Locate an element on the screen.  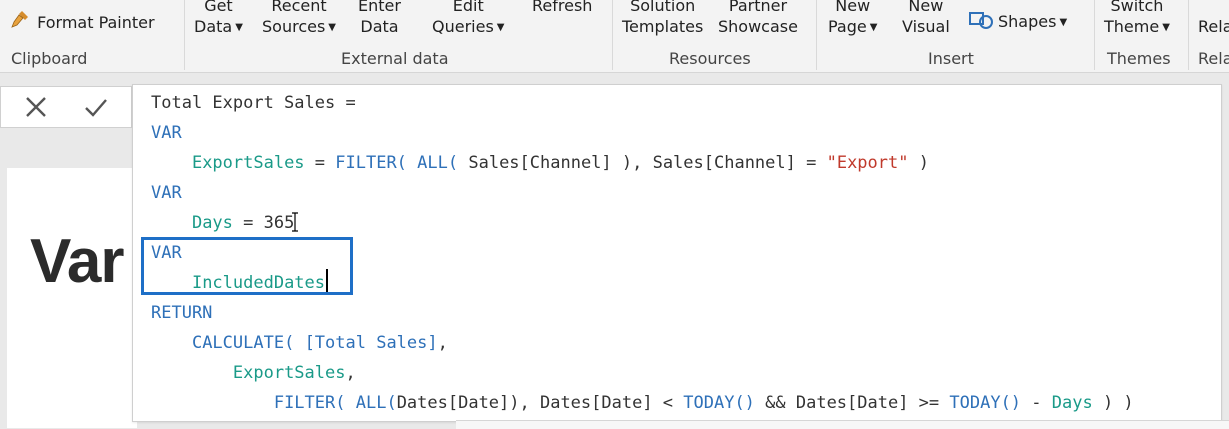
ibeam-cursor-icon is located at coordinates (295, 222).